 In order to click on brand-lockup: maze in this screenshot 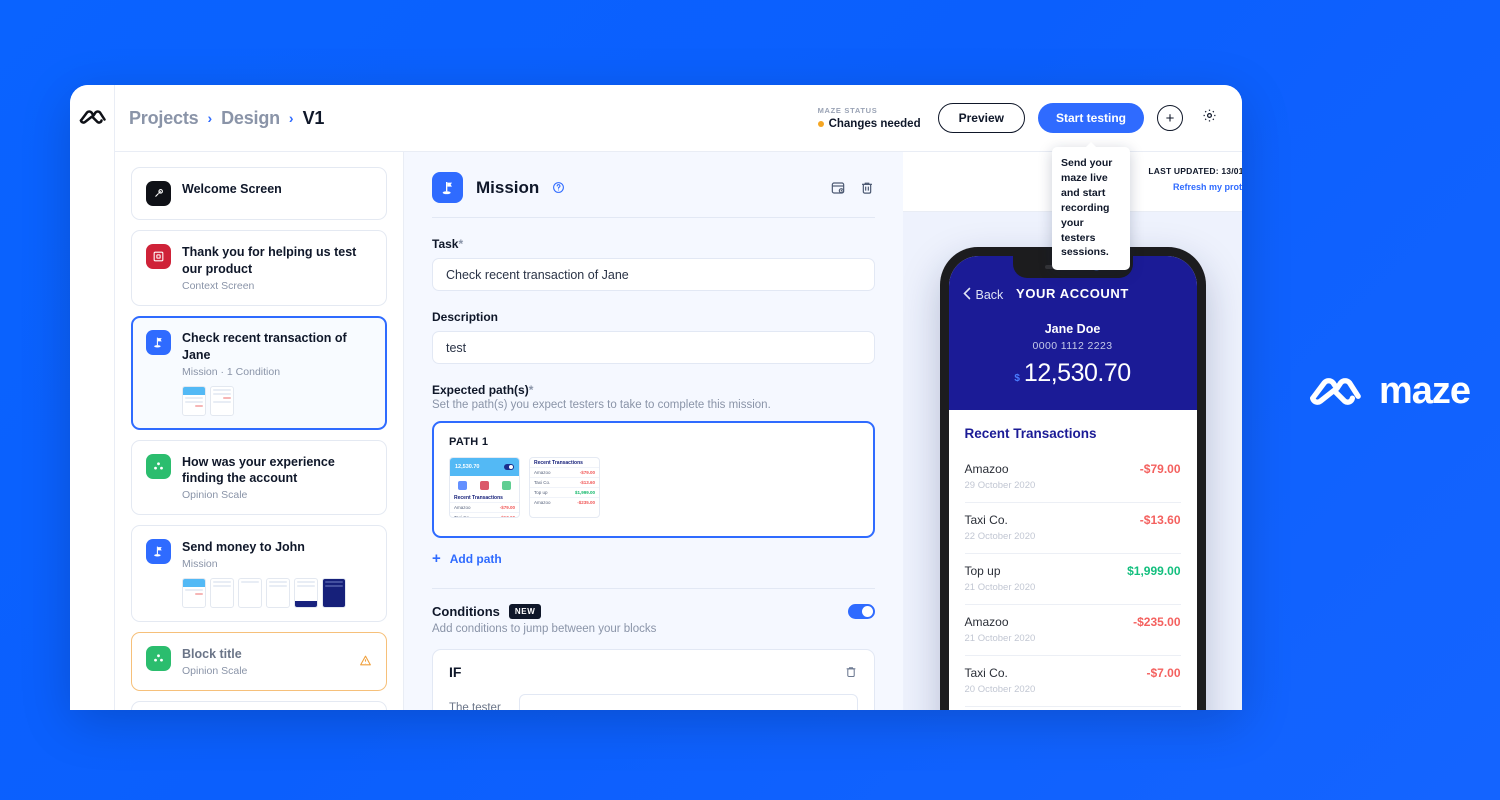, I will do `click(1388, 391)`.